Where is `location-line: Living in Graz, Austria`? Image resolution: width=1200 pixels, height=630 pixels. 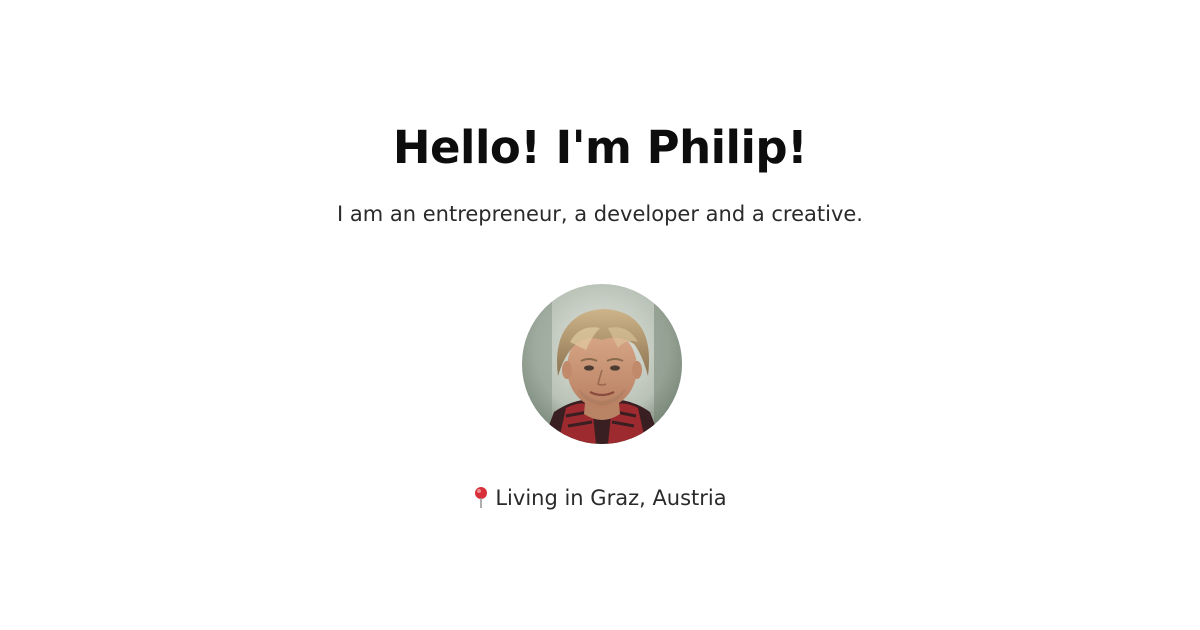 location-line: Living in Graz, Austria is located at coordinates (600, 499).